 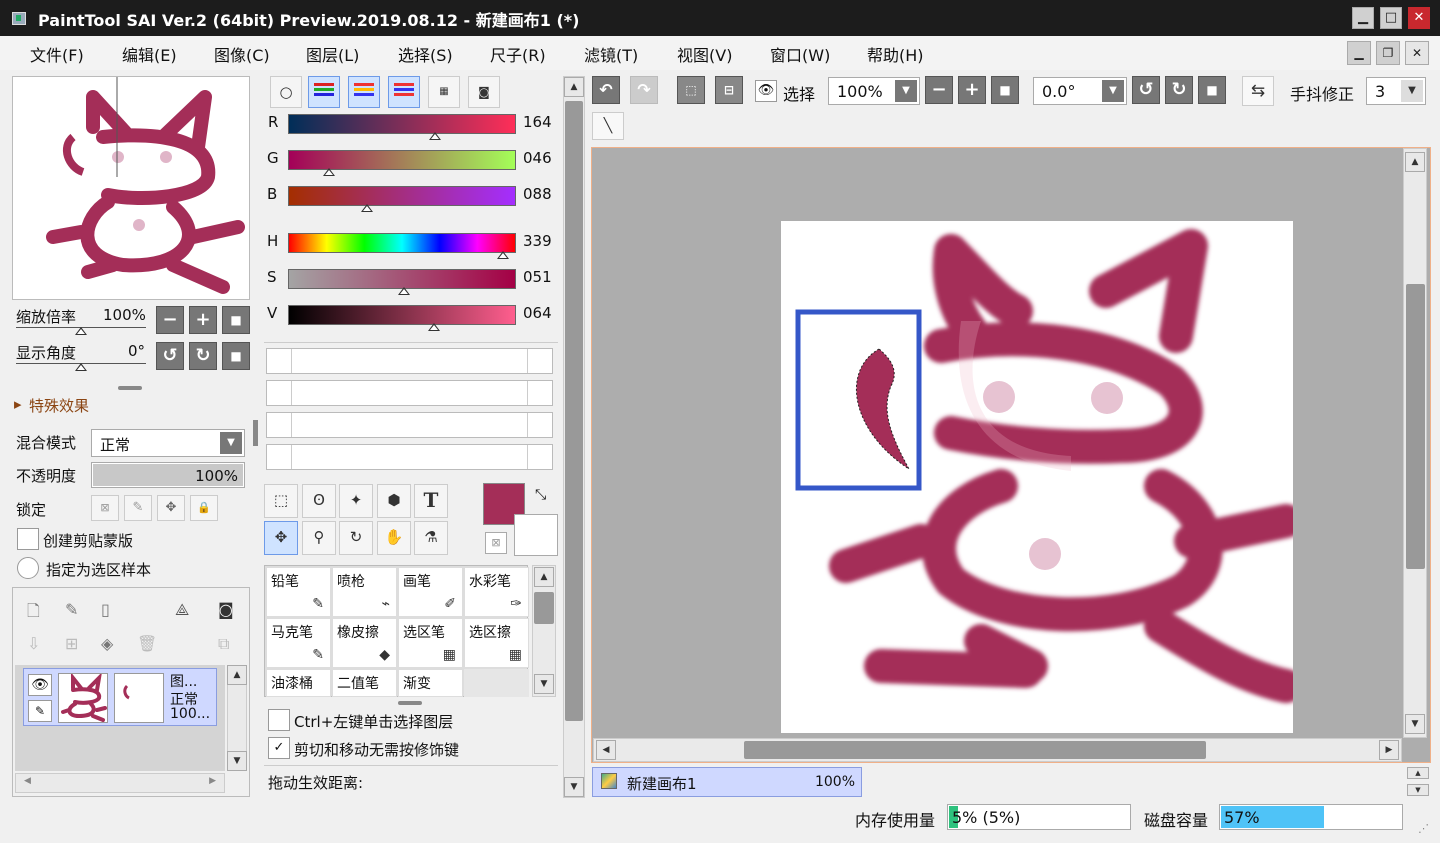 I want to click on left-panel-splitter, so click(x=255, y=433).